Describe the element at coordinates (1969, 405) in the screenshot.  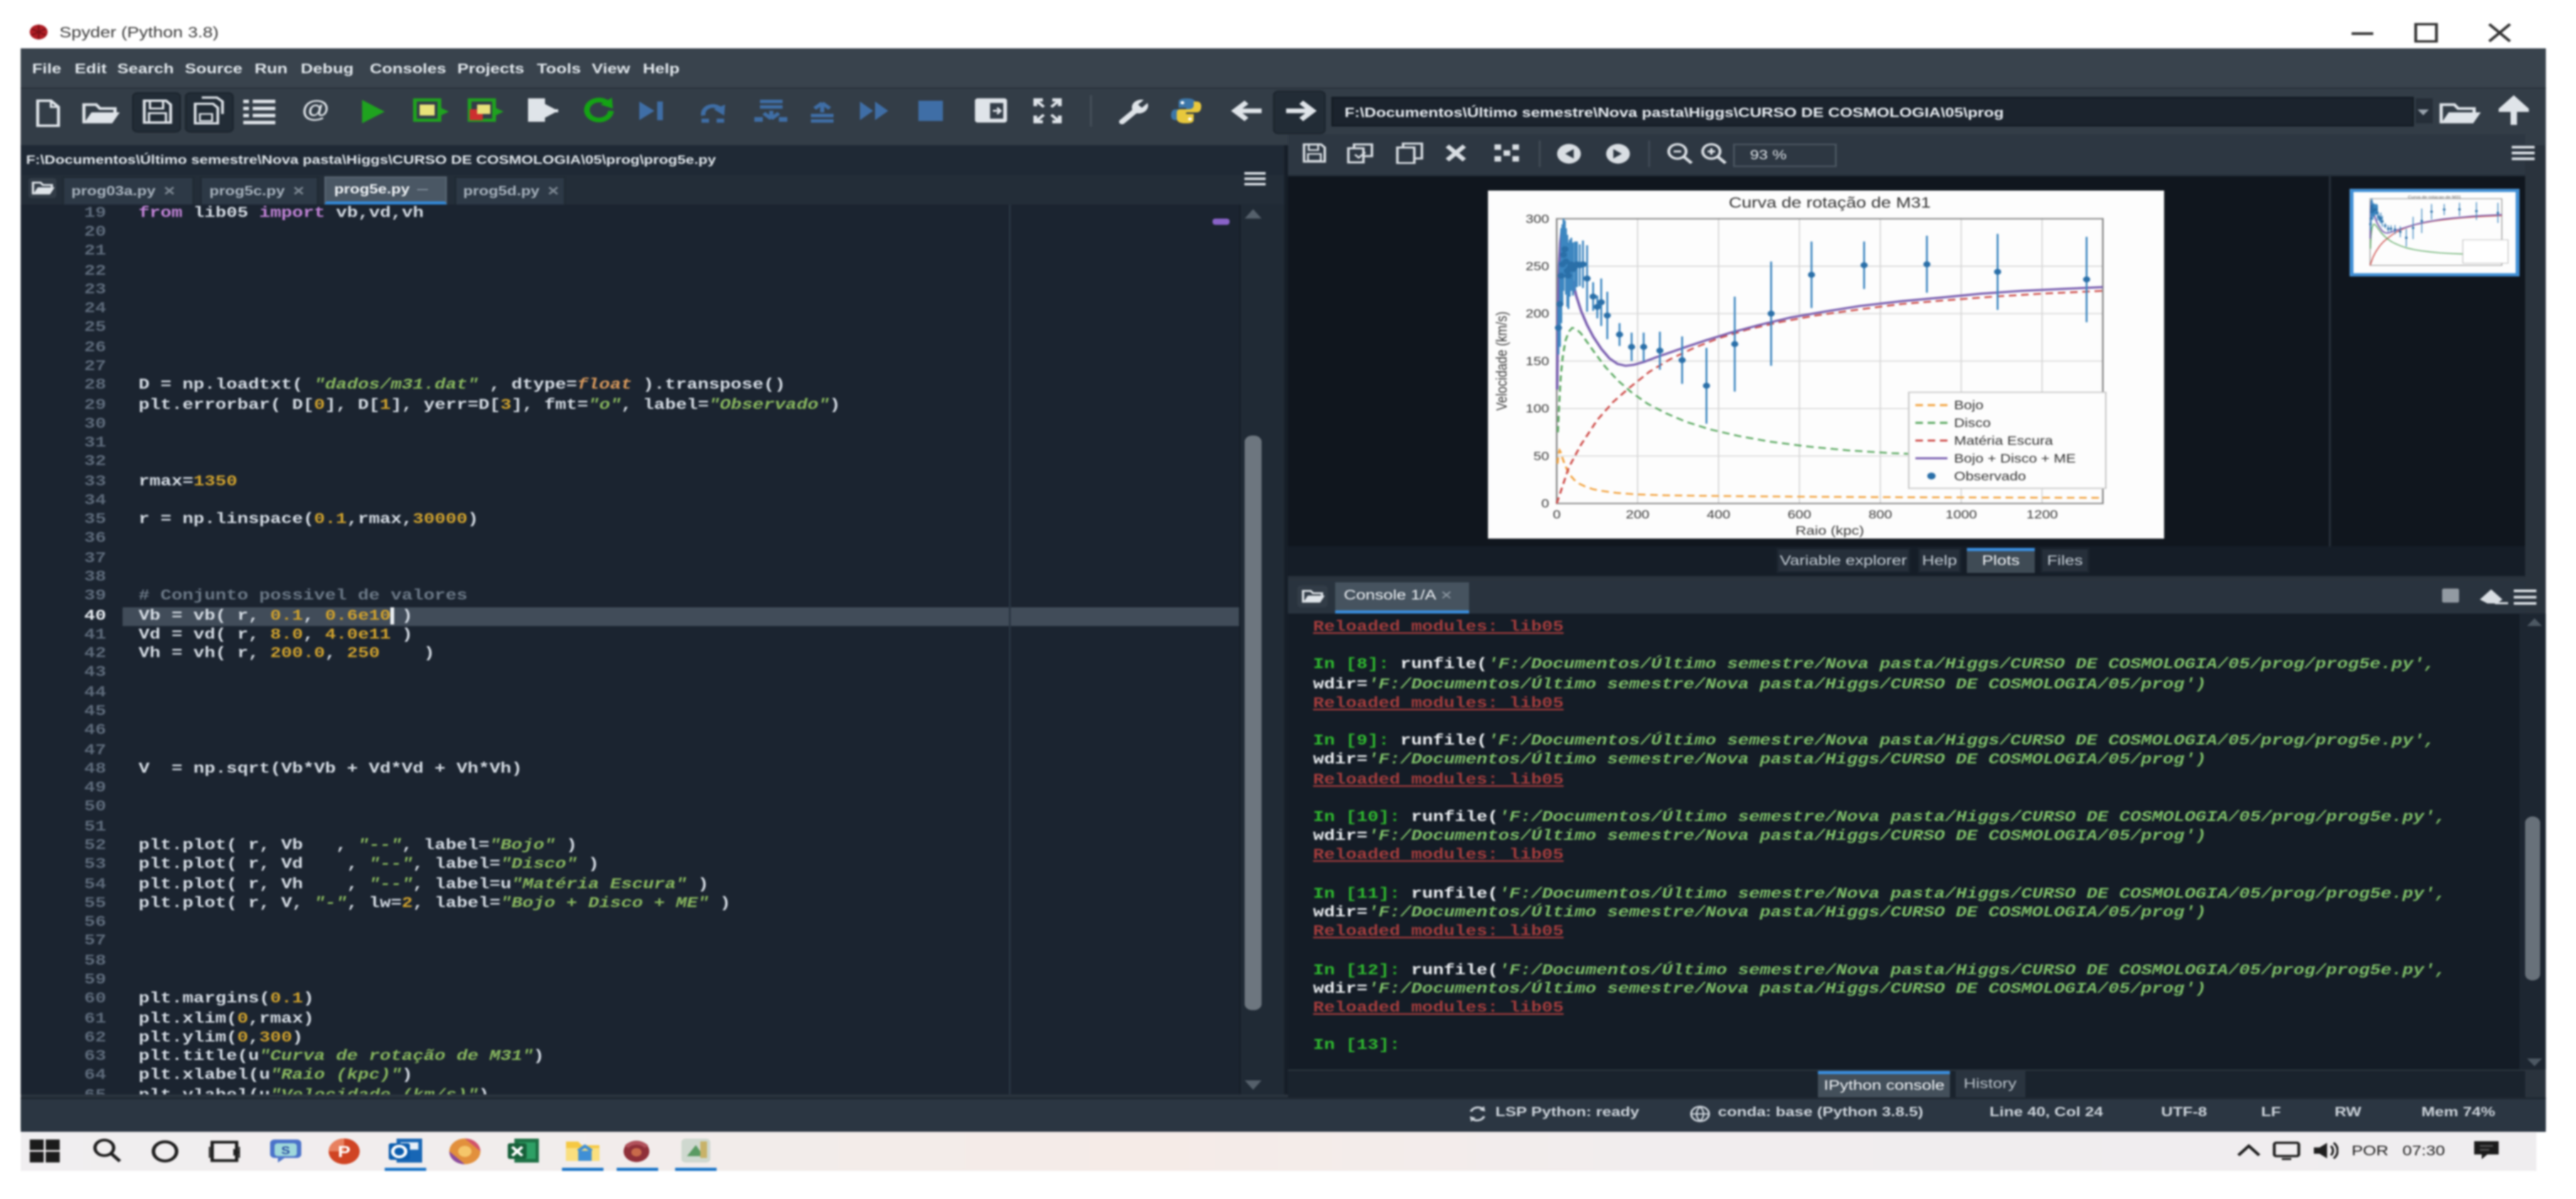
I see `svg-text: Bojo` at that location.